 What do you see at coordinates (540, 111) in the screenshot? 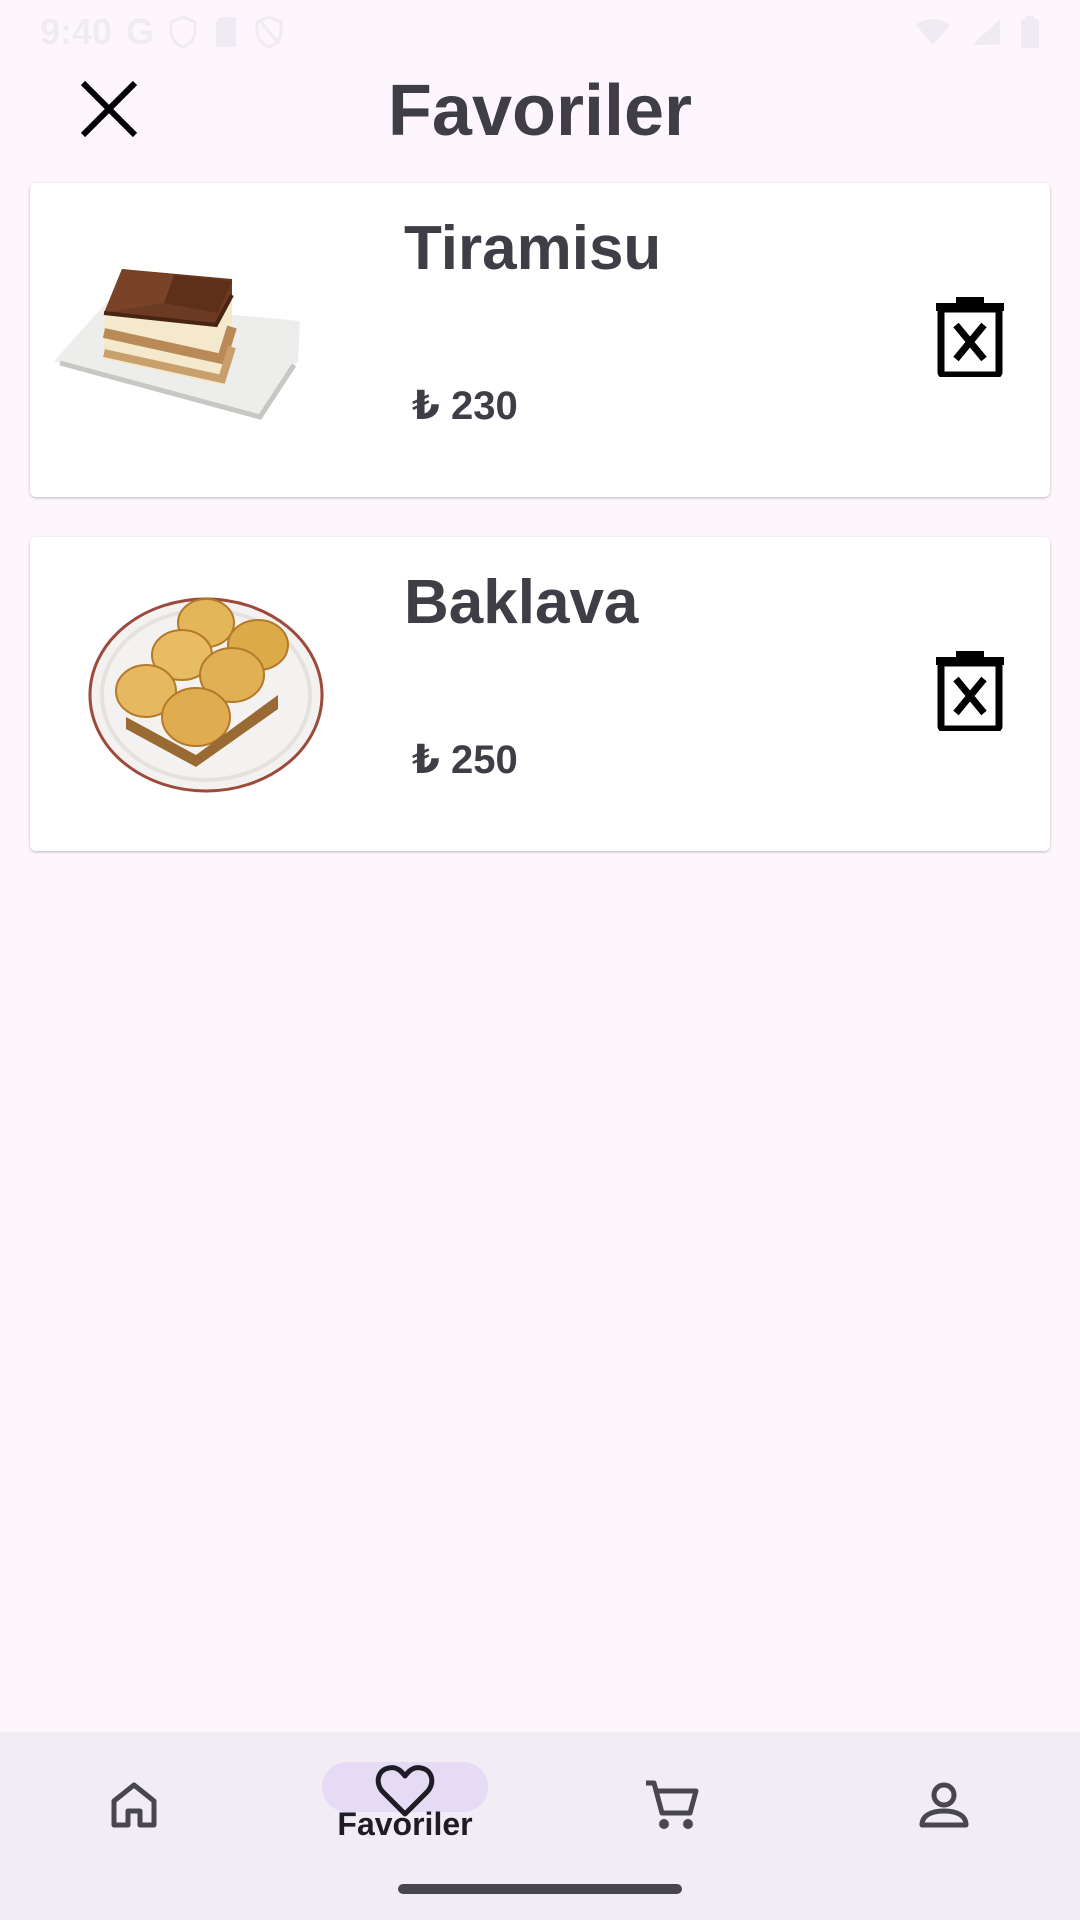
I see `page-title: Favoriler` at bounding box center [540, 111].